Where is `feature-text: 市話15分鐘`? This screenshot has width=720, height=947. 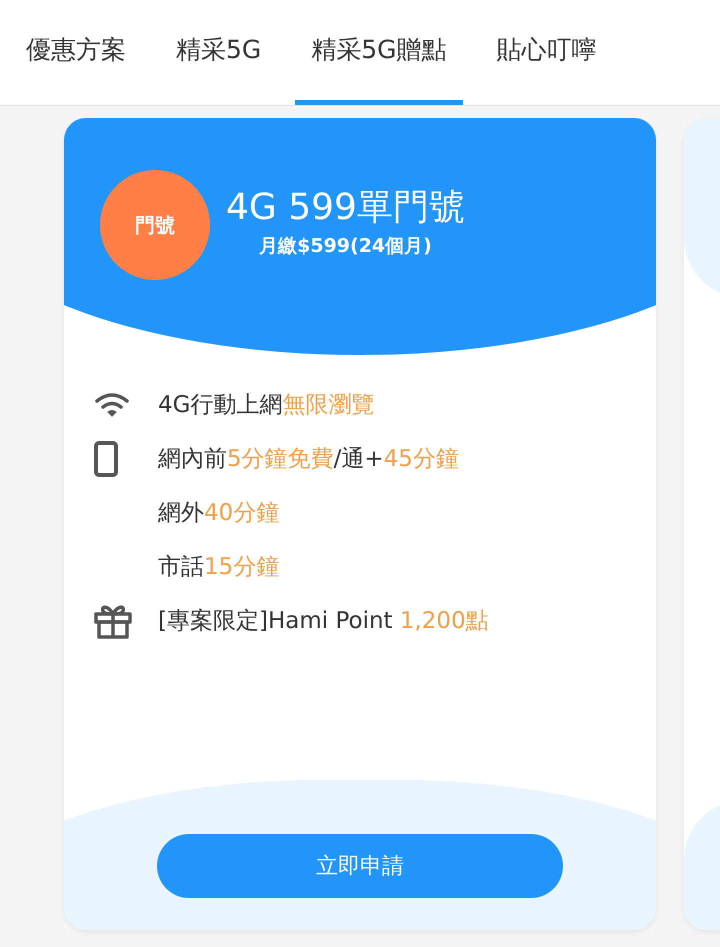
feature-text: 市話15分鐘 is located at coordinates (219, 567).